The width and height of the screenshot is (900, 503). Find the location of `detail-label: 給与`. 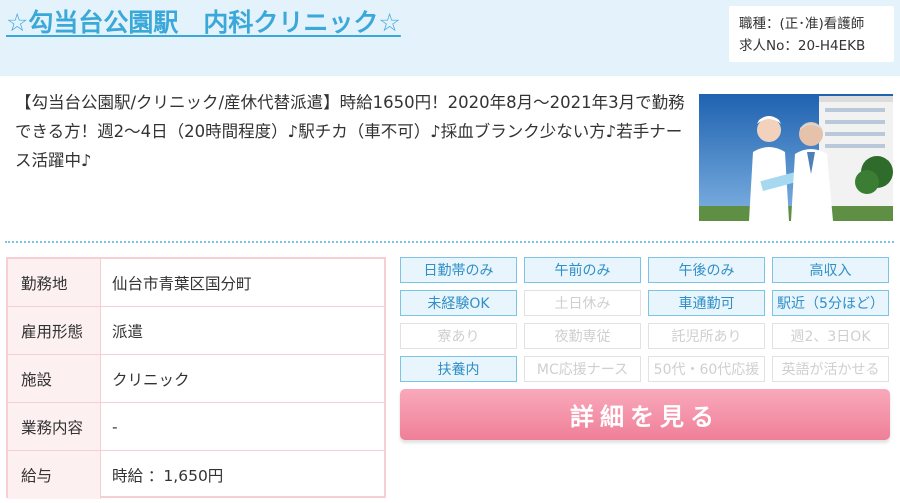

detail-label: 給与 is located at coordinates (54, 475).